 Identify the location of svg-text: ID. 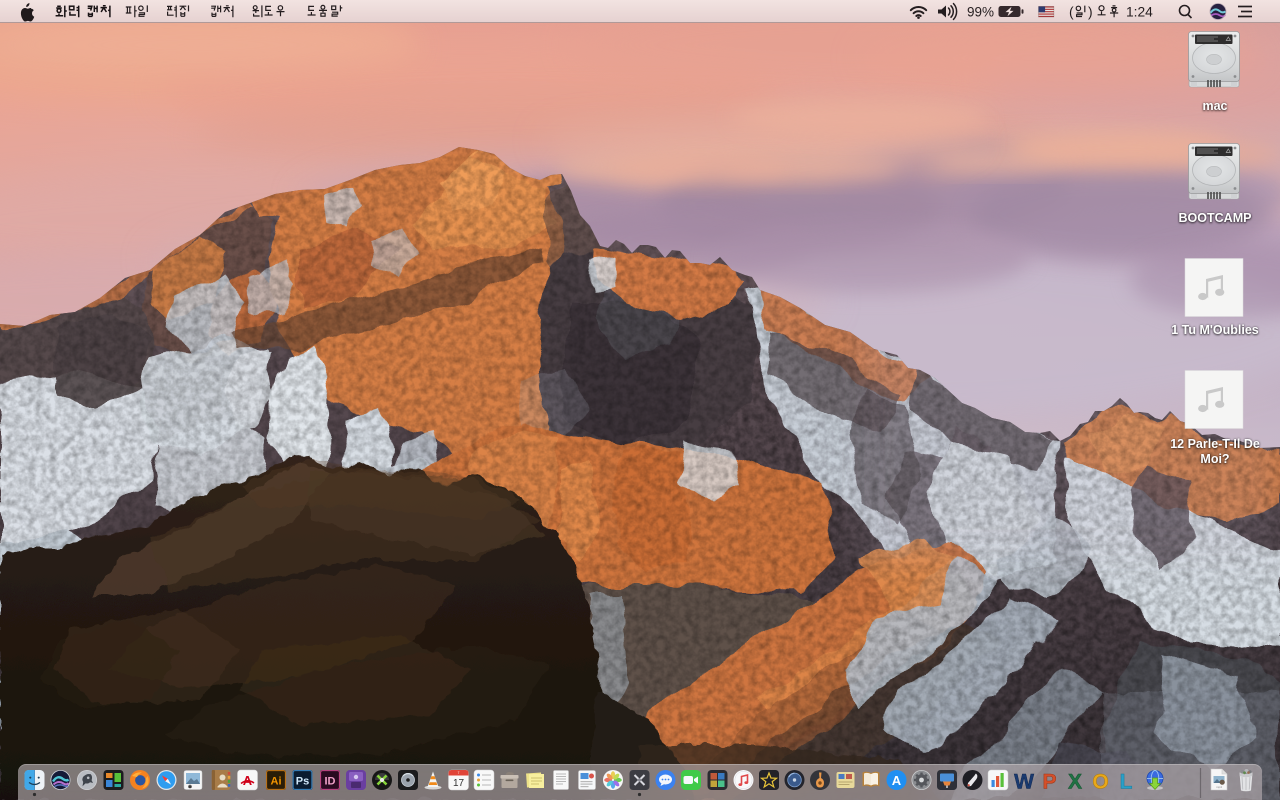
(330, 782).